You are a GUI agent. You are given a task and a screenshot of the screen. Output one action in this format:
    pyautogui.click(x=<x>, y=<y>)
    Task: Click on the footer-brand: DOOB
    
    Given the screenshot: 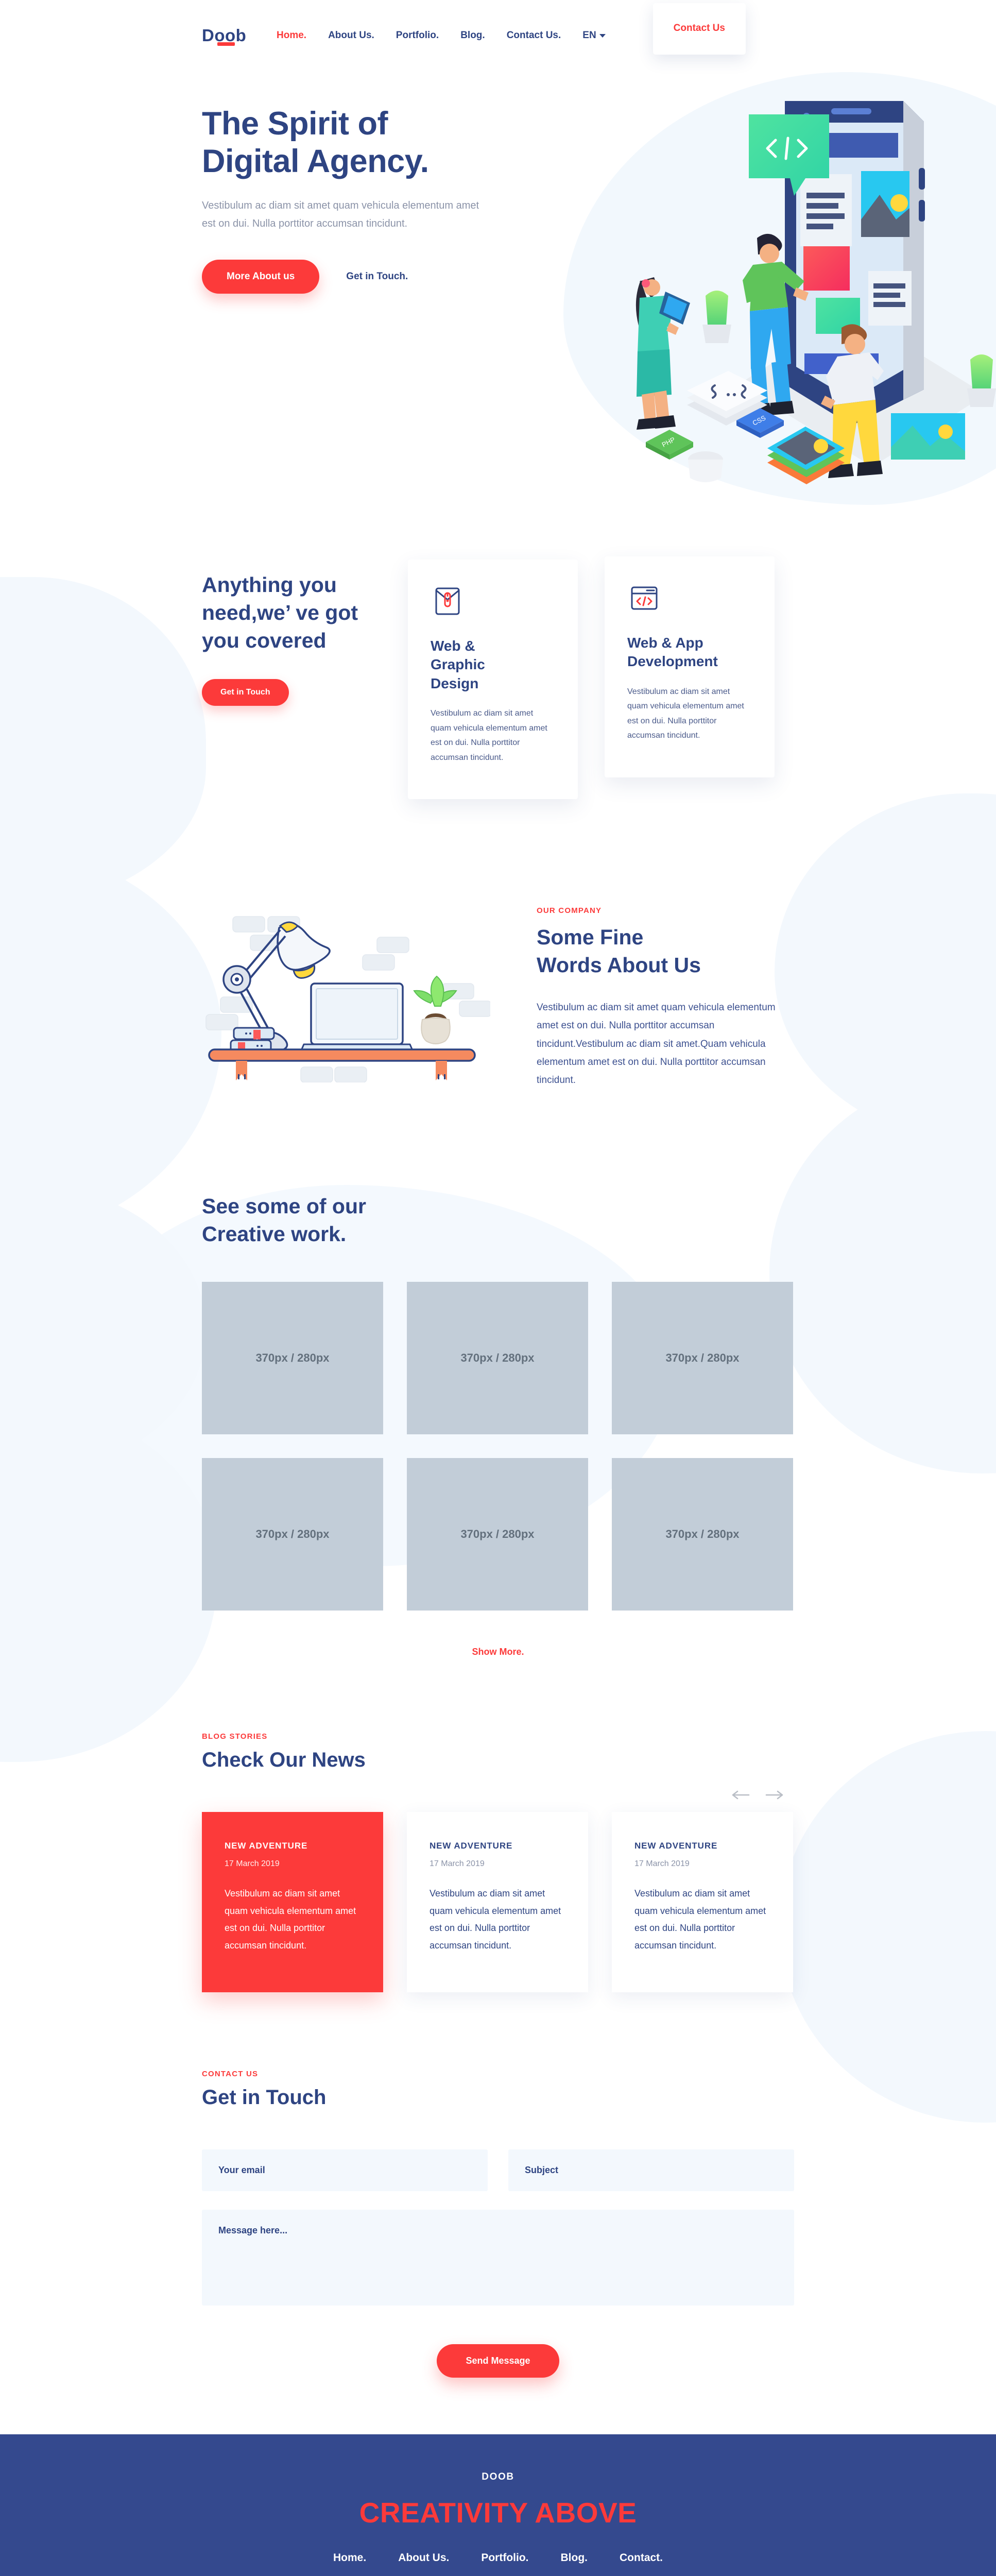 What is the action you would take?
    pyautogui.click(x=498, y=2477)
    